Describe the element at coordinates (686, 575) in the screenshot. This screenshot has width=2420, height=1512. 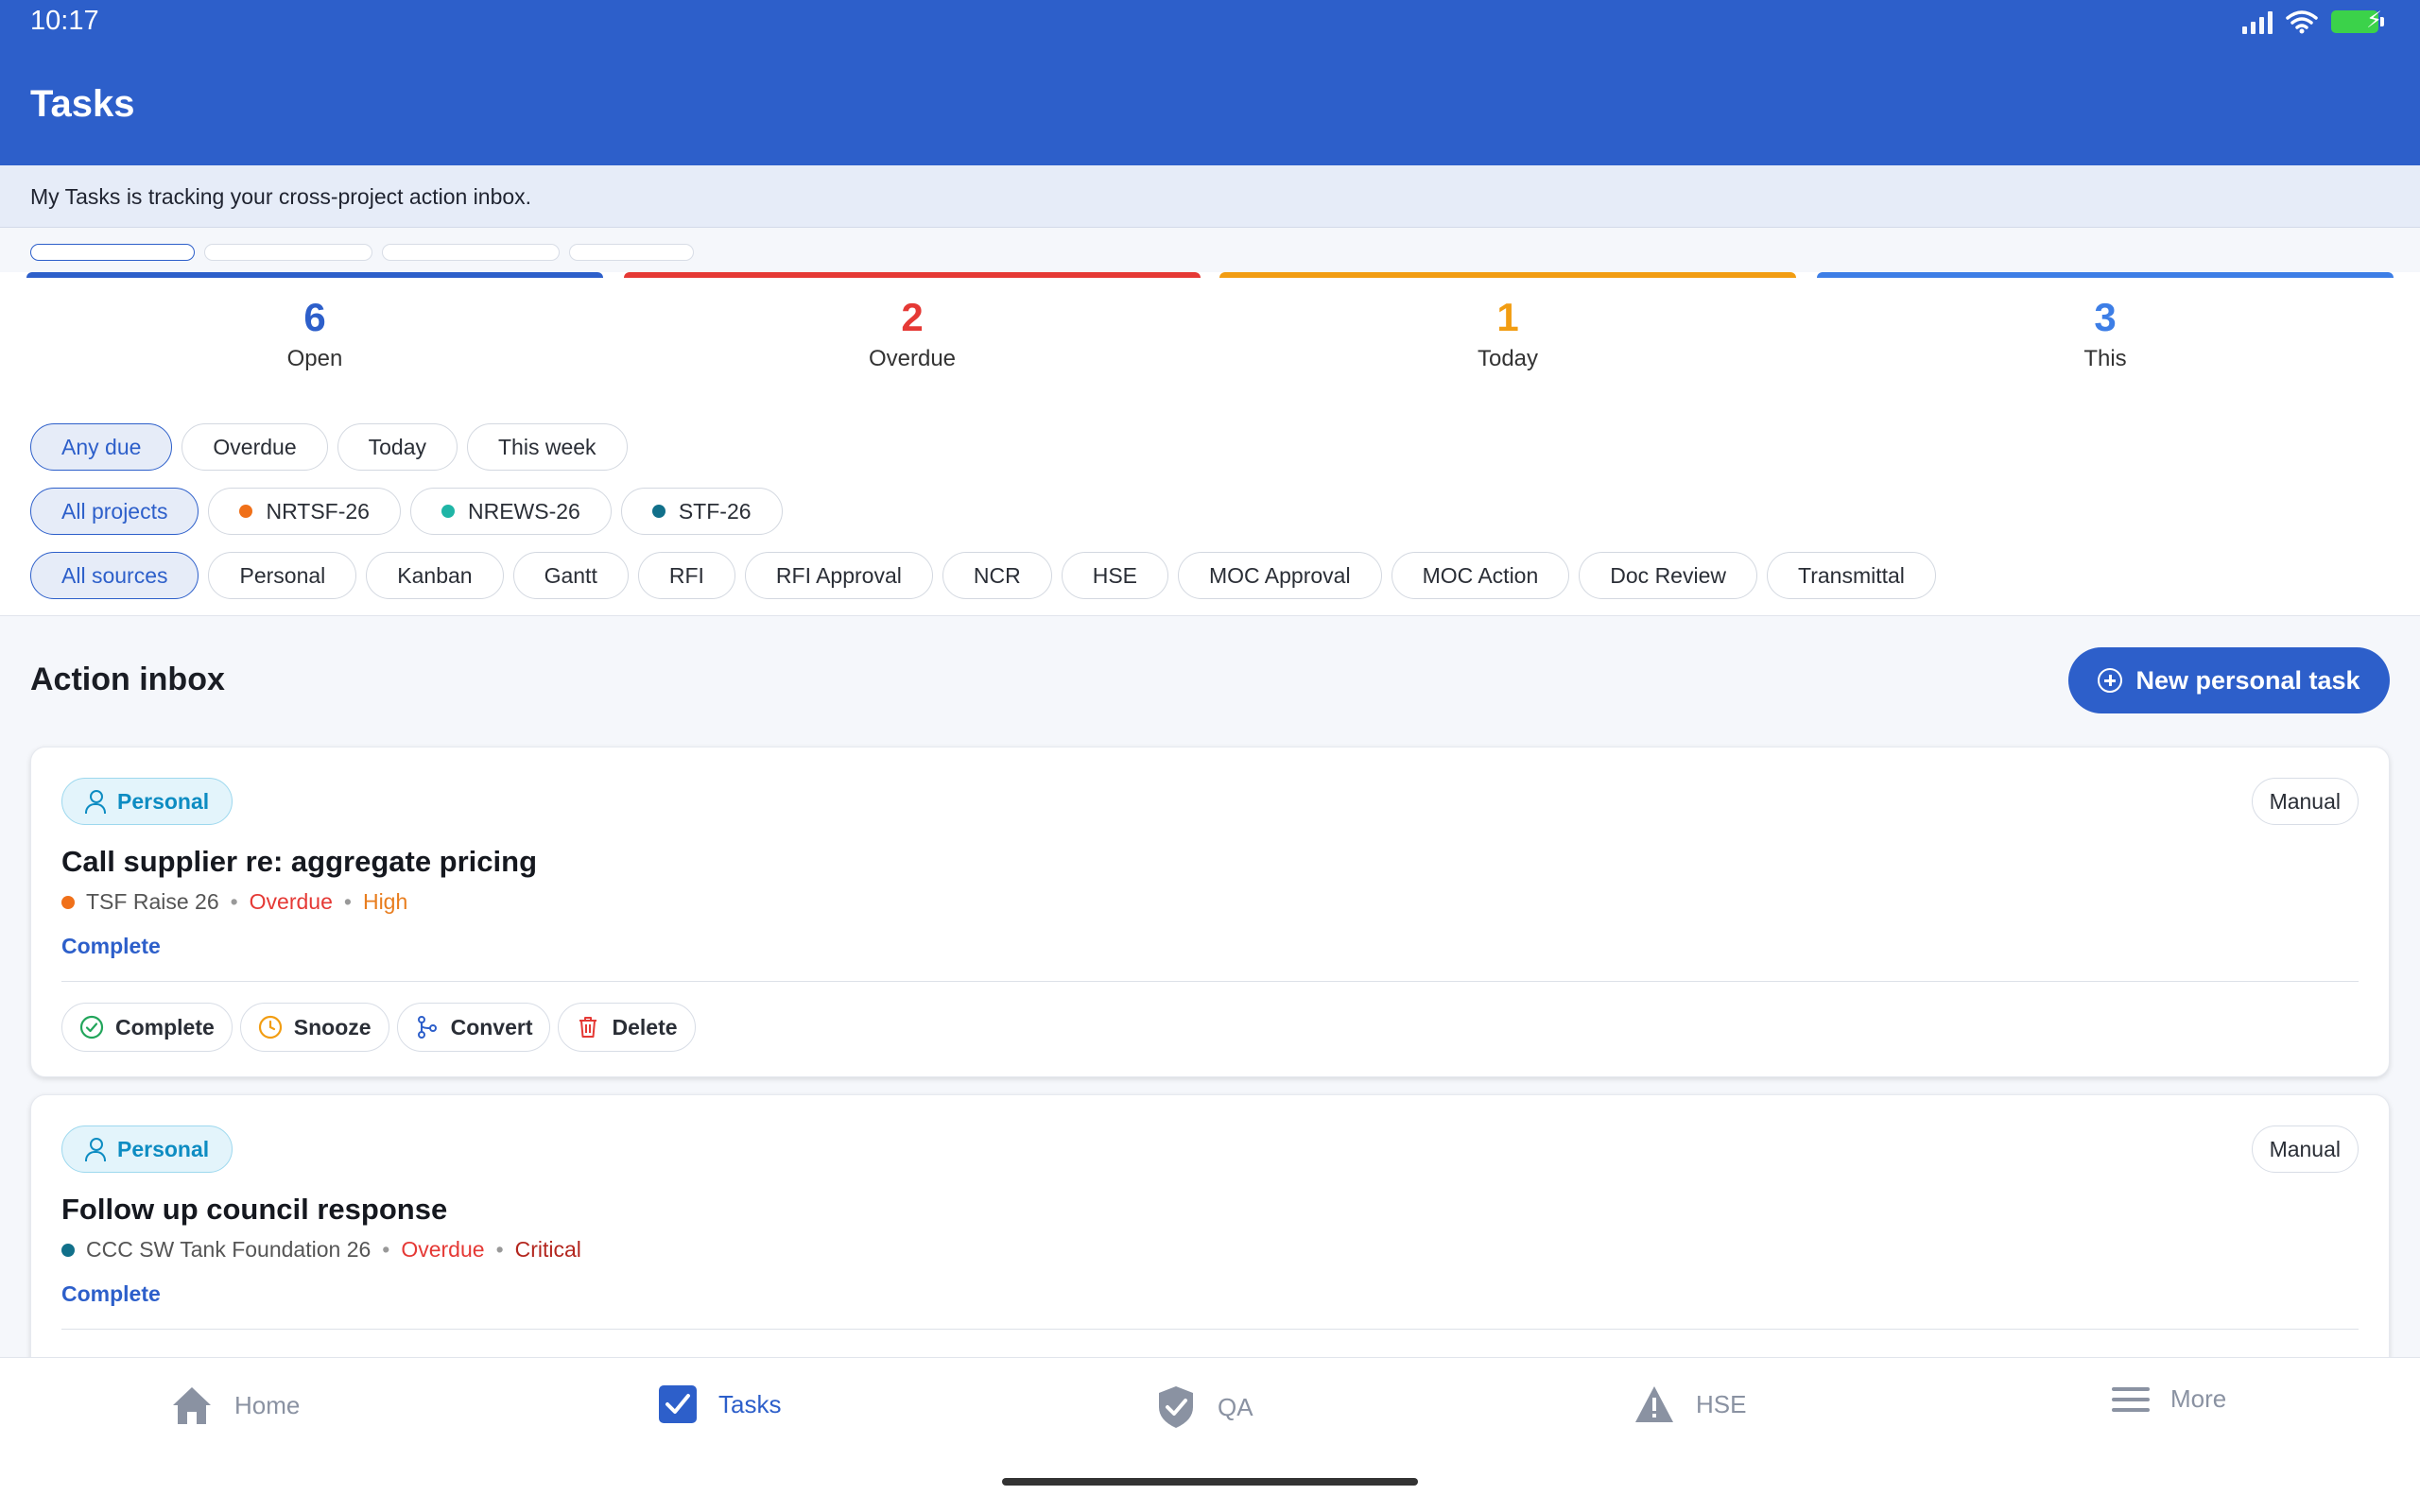
I see `filter-source-rfi: RFI` at that location.